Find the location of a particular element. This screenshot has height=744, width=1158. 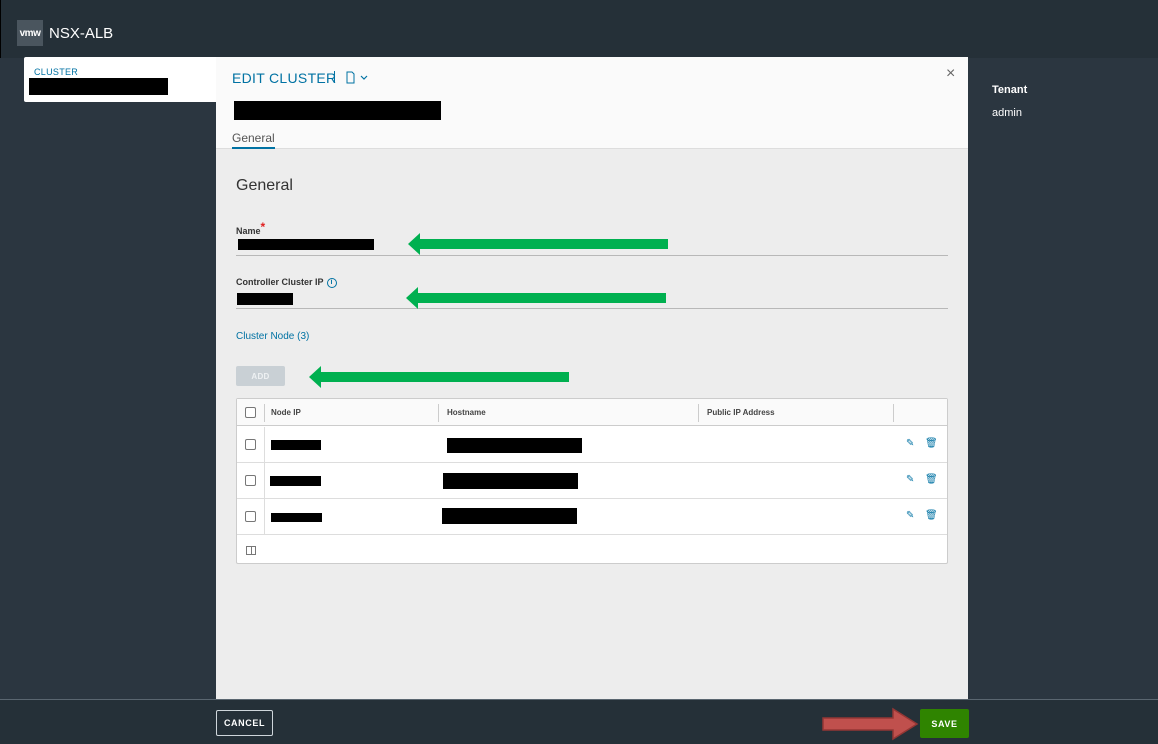

cluster-node-label: Cluster Node (3) is located at coordinates (273, 336).